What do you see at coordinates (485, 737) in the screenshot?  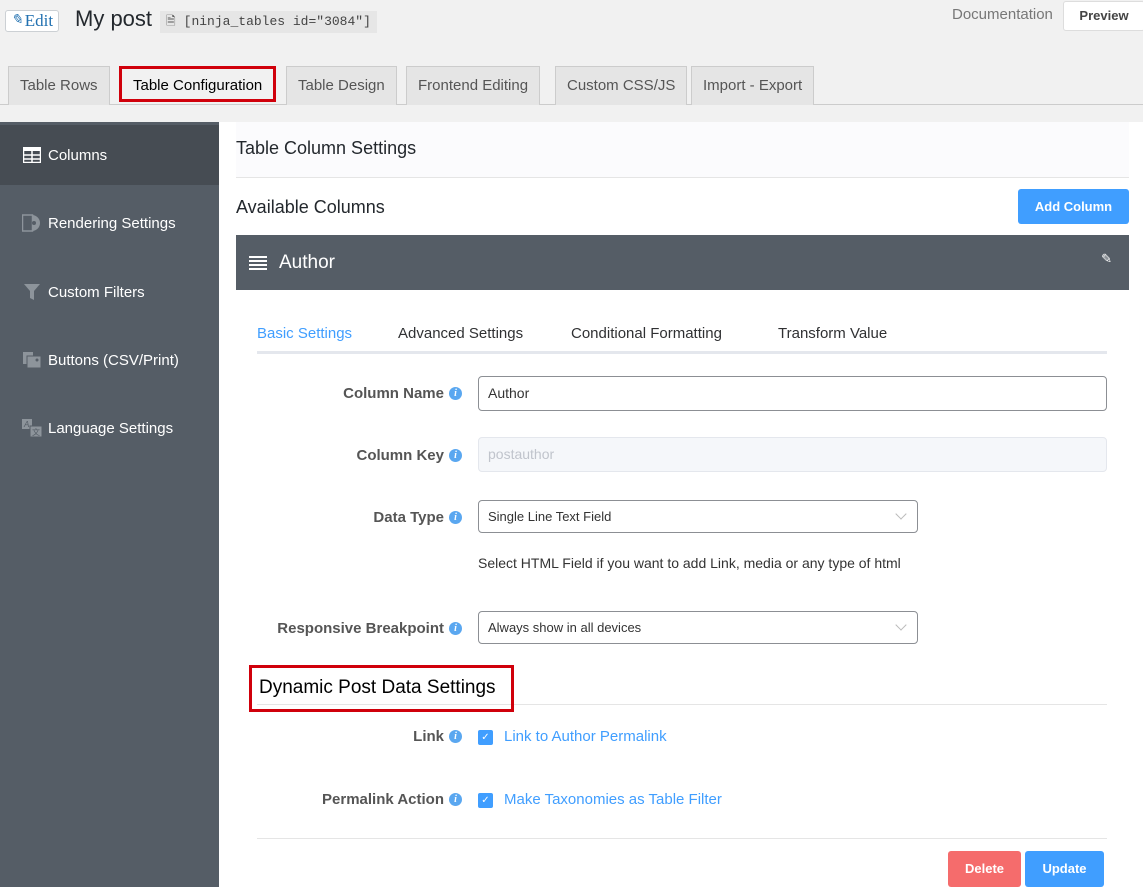 I see `link-checkbox: ✓` at bounding box center [485, 737].